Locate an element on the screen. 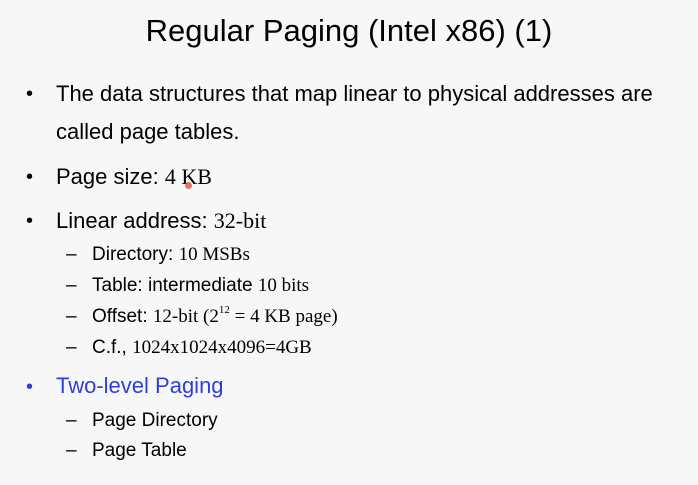  sub-bullet-value-post: = 4 KB page) is located at coordinates (283, 316).